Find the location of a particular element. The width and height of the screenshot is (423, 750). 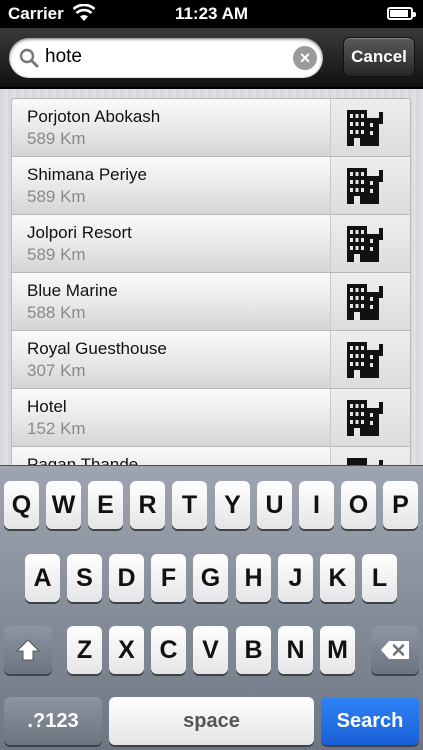

list-item: Blue Marine 588 Km is located at coordinates (211, 302).